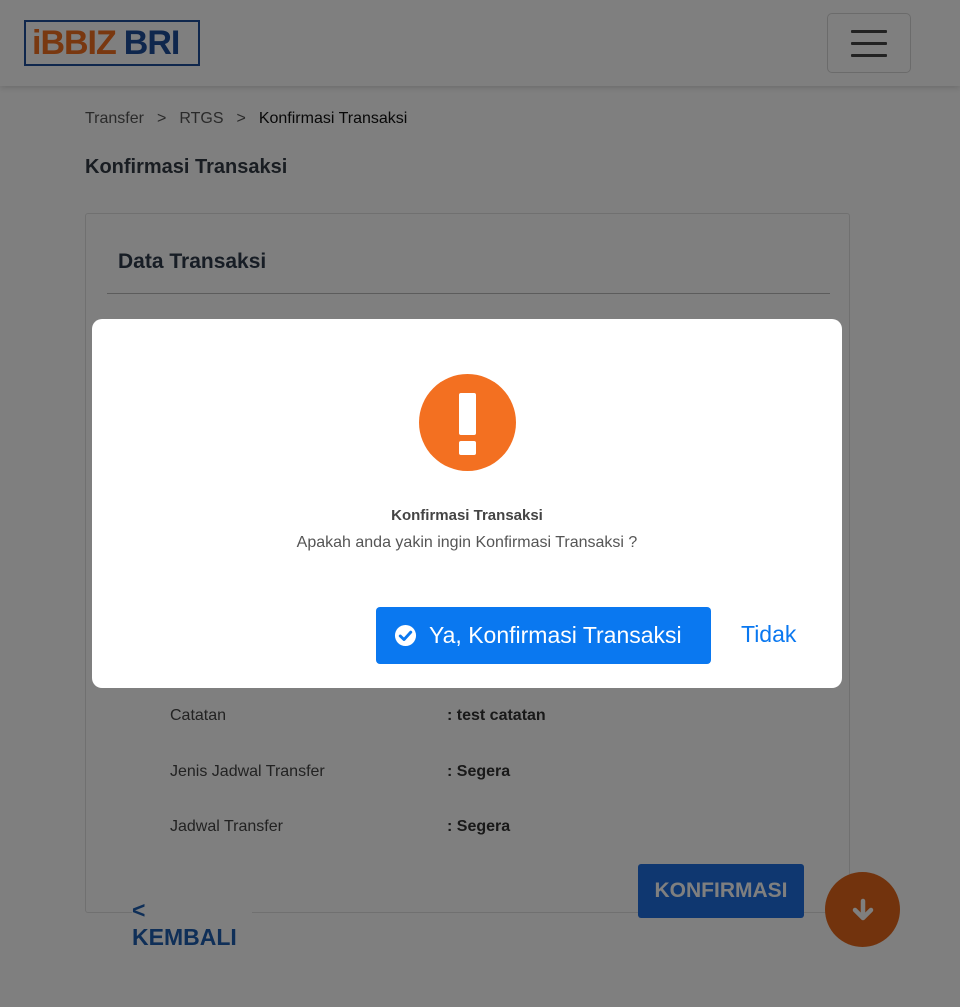 The image size is (960, 1007). Describe the element at coordinates (555, 635) in the screenshot. I see `confirm-yes-label: Ya, Konfirmasi Transaksi` at that location.